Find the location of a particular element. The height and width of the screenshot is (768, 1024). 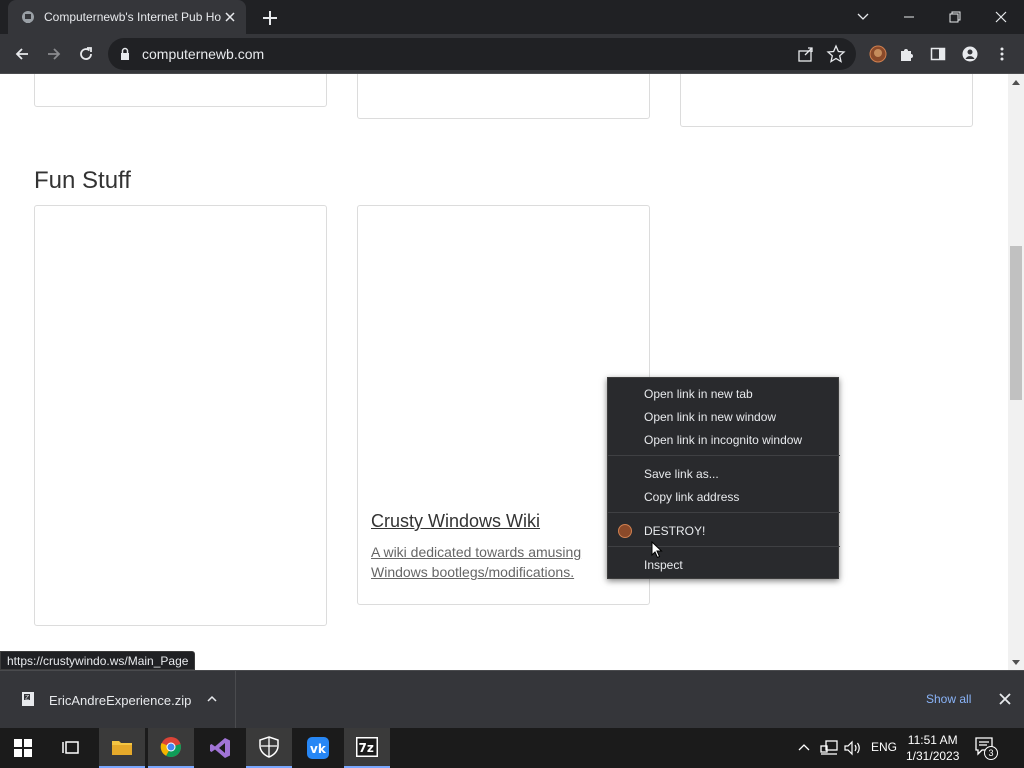

close-window-button is located at coordinates (1001, 17).